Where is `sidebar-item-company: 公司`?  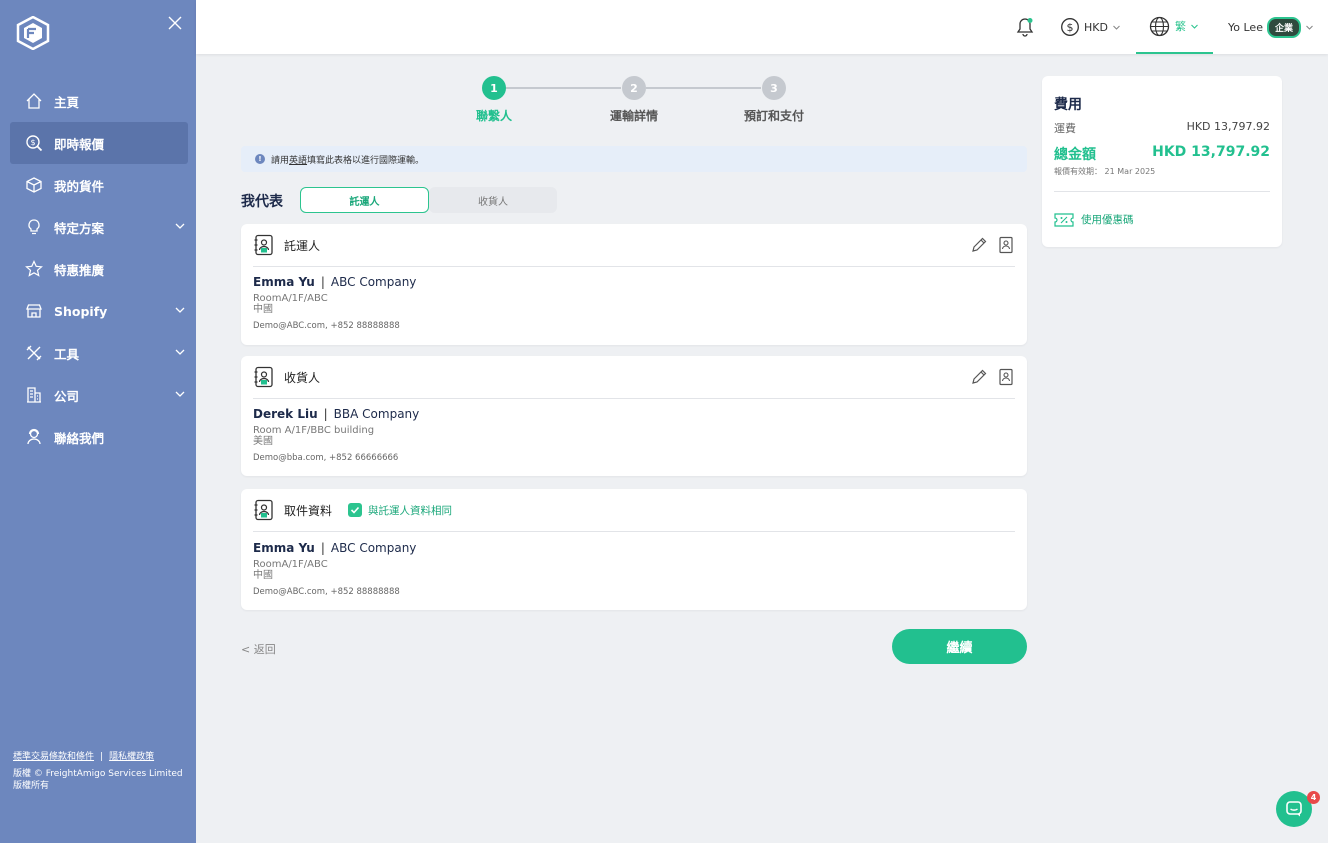 sidebar-item-company: 公司 is located at coordinates (99, 395).